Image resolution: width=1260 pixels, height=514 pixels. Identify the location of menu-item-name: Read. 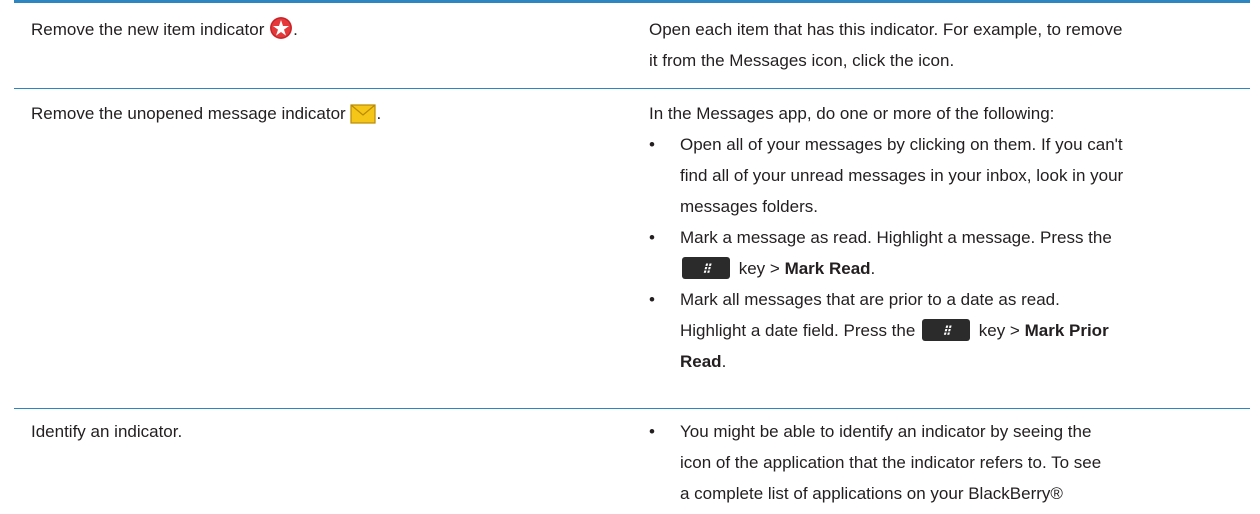
(701, 361).